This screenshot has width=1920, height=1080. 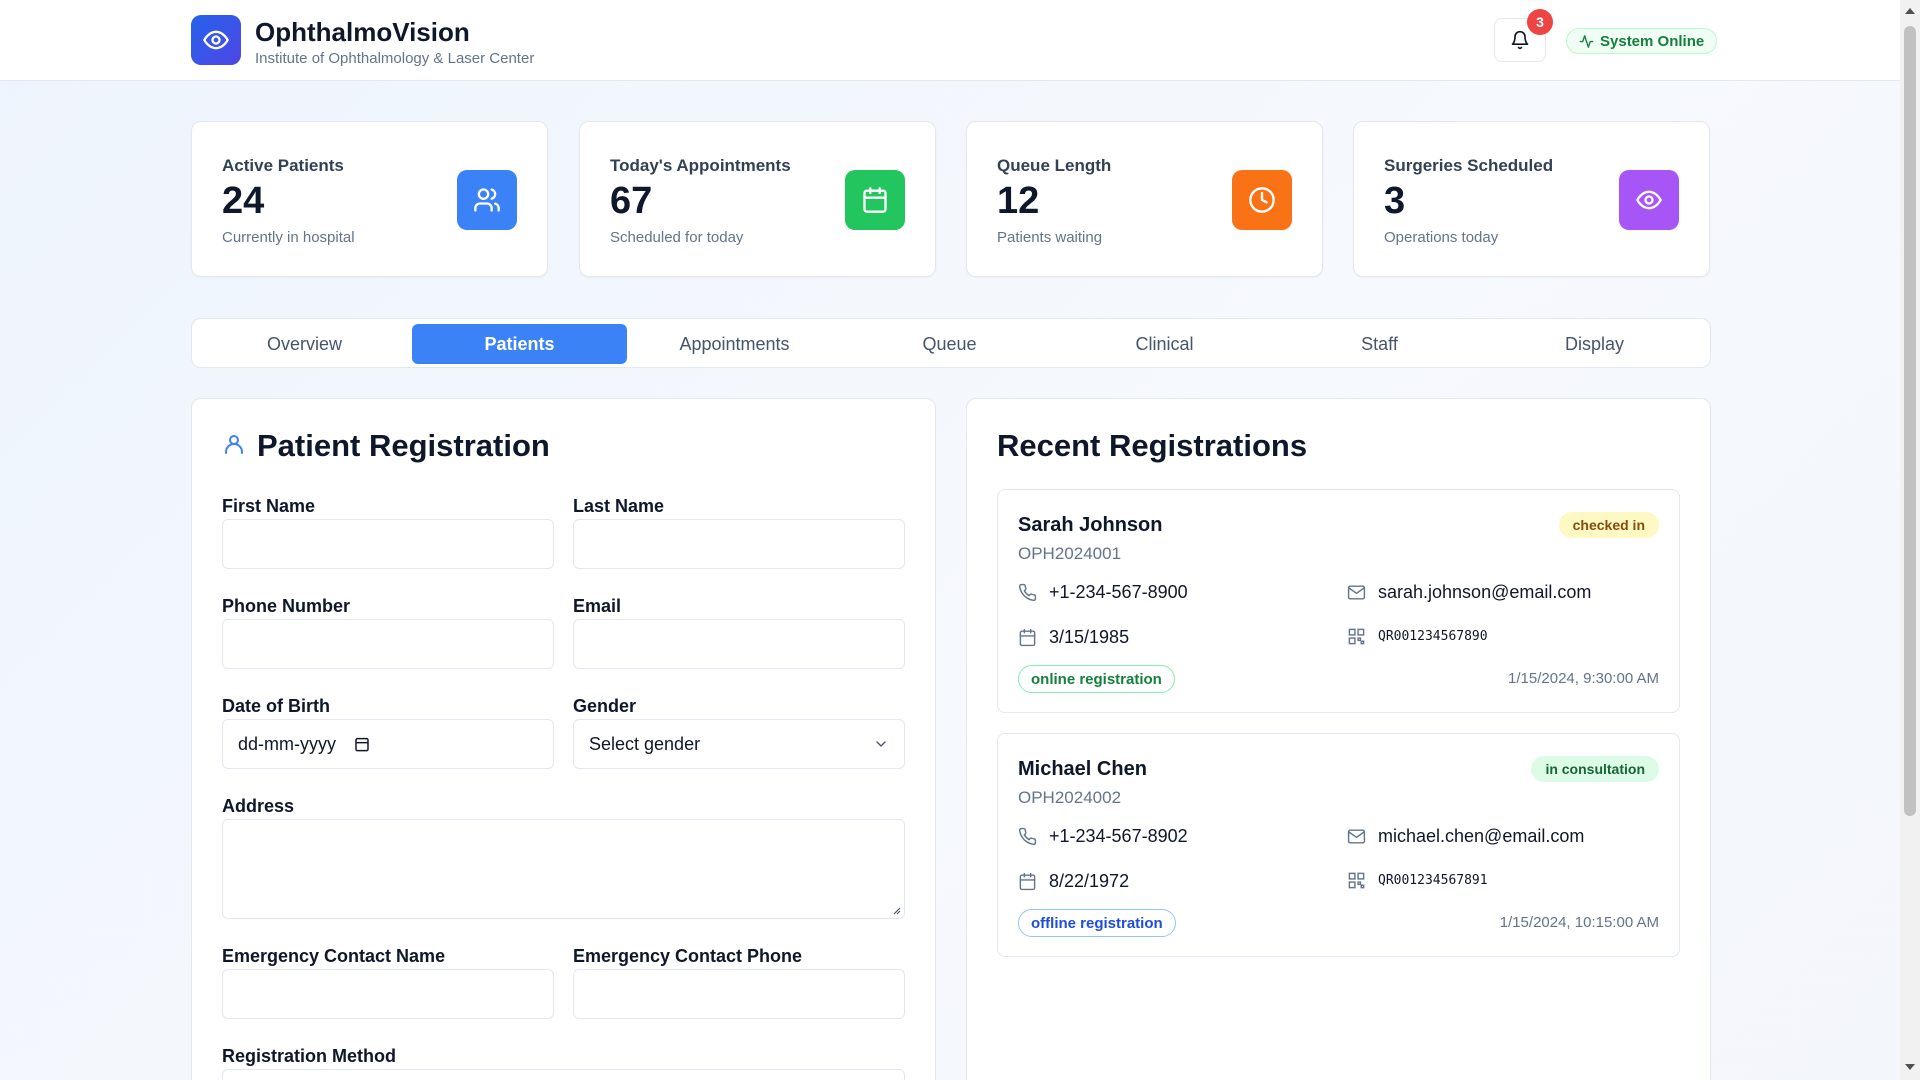 I want to click on last-name-label: Last Name, so click(x=619, y=506).